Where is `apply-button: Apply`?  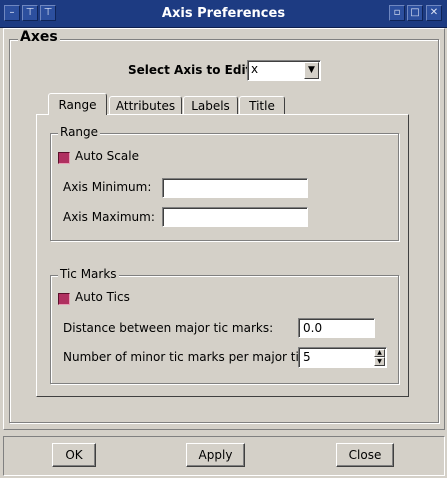
apply-button: Apply is located at coordinates (215, 455).